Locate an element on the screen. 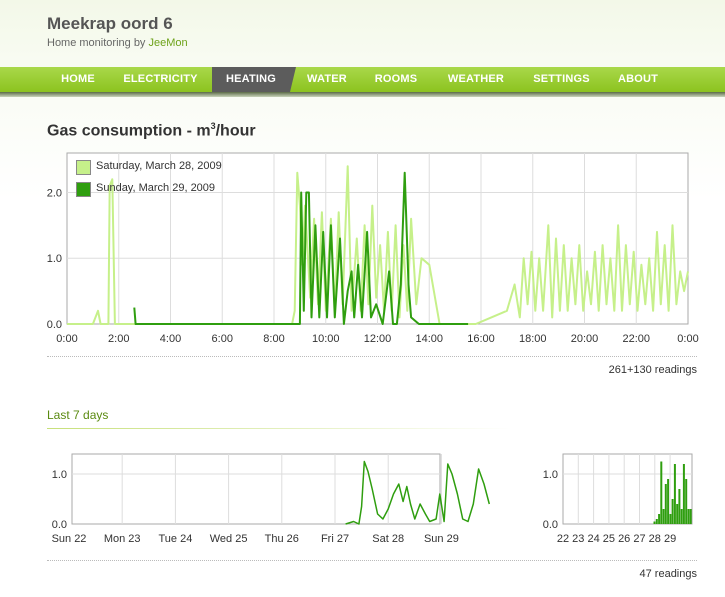  x-tick-label: 27 is located at coordinates (639, 539).